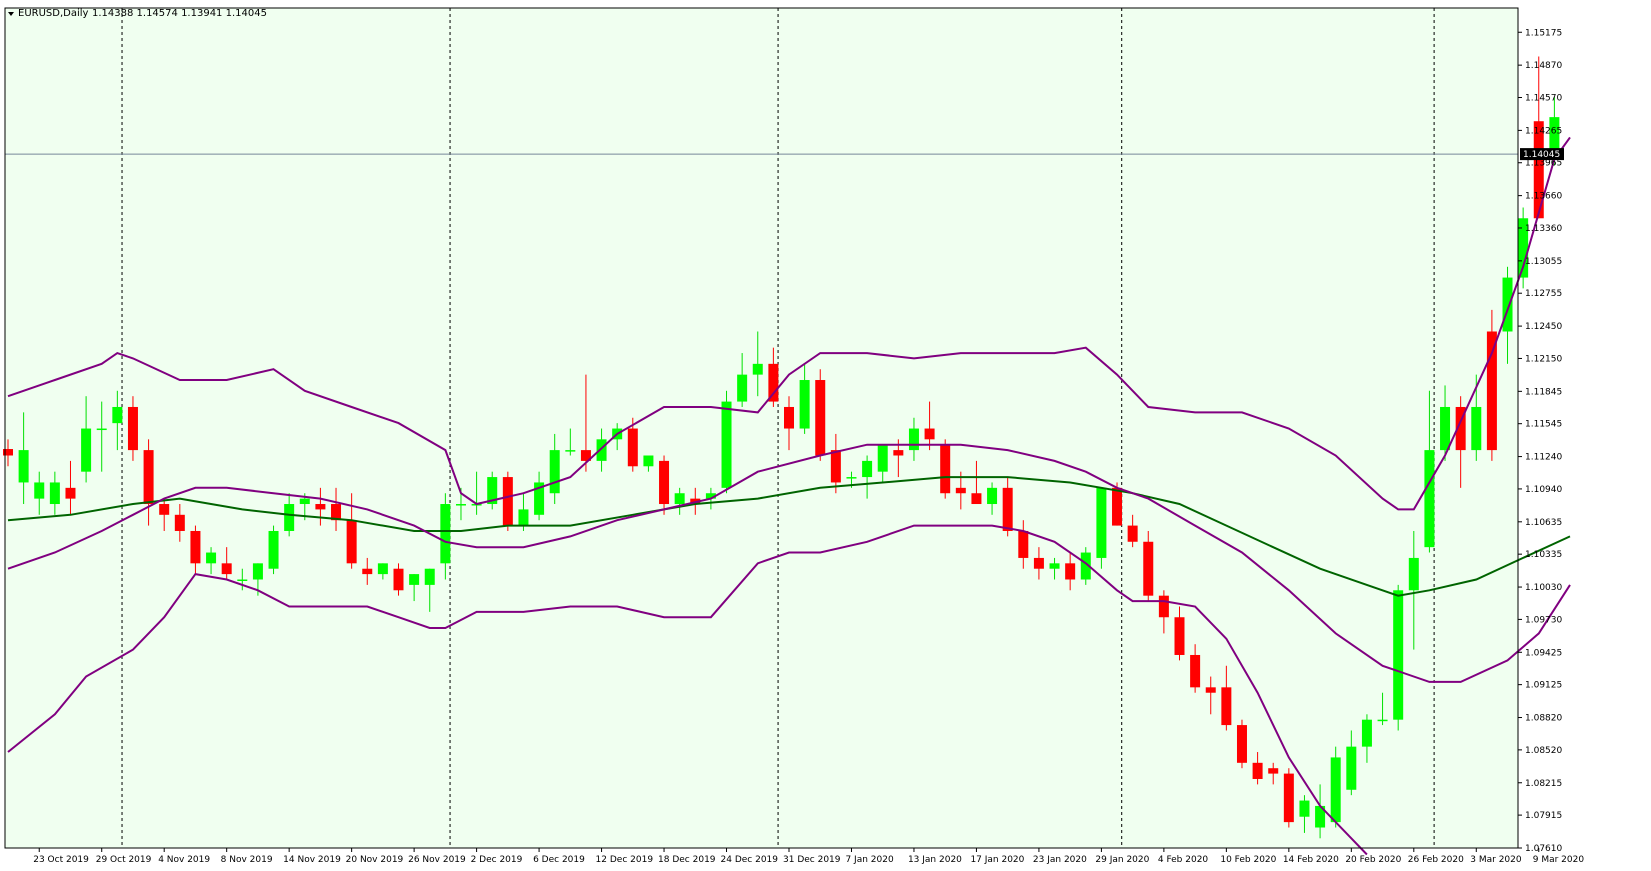 The image size is (1651, 871). I want to click on y-tick-label: 1.13660, so click(1543, 197).